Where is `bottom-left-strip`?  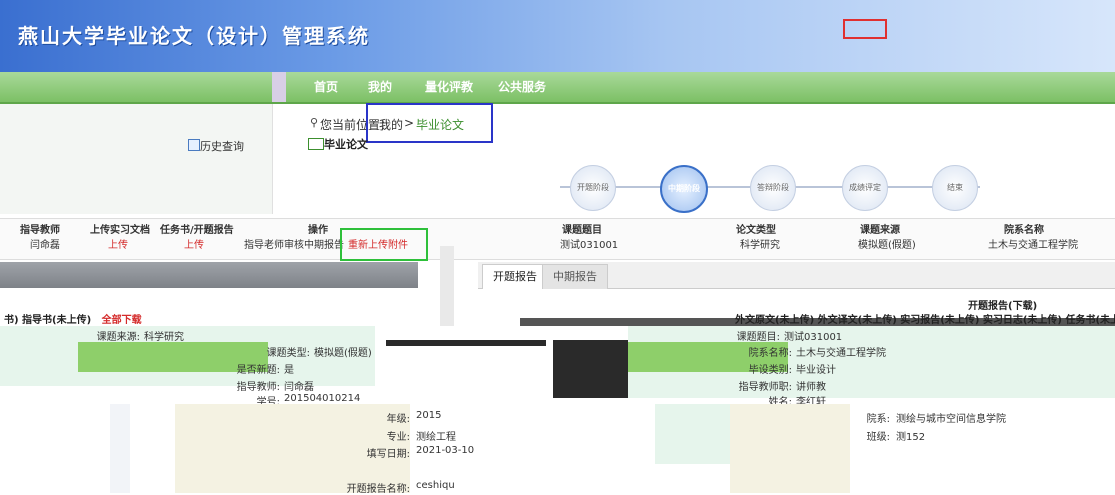
bottom-left-strip is located at coordinates (120, 448).